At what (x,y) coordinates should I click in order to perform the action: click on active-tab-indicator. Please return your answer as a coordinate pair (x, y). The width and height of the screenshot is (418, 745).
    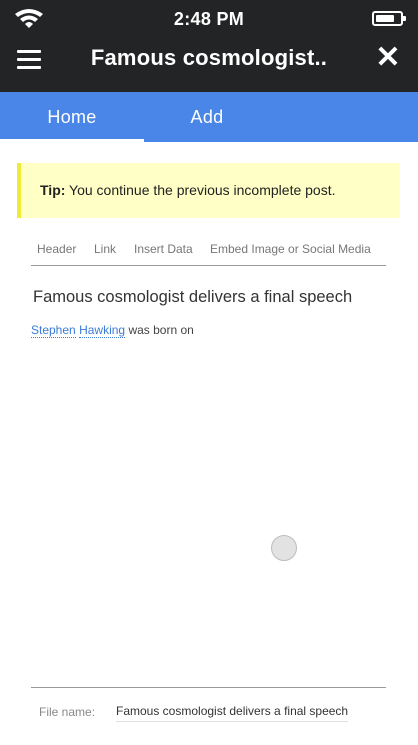
    Looking at the image, I should click on (72, 140).